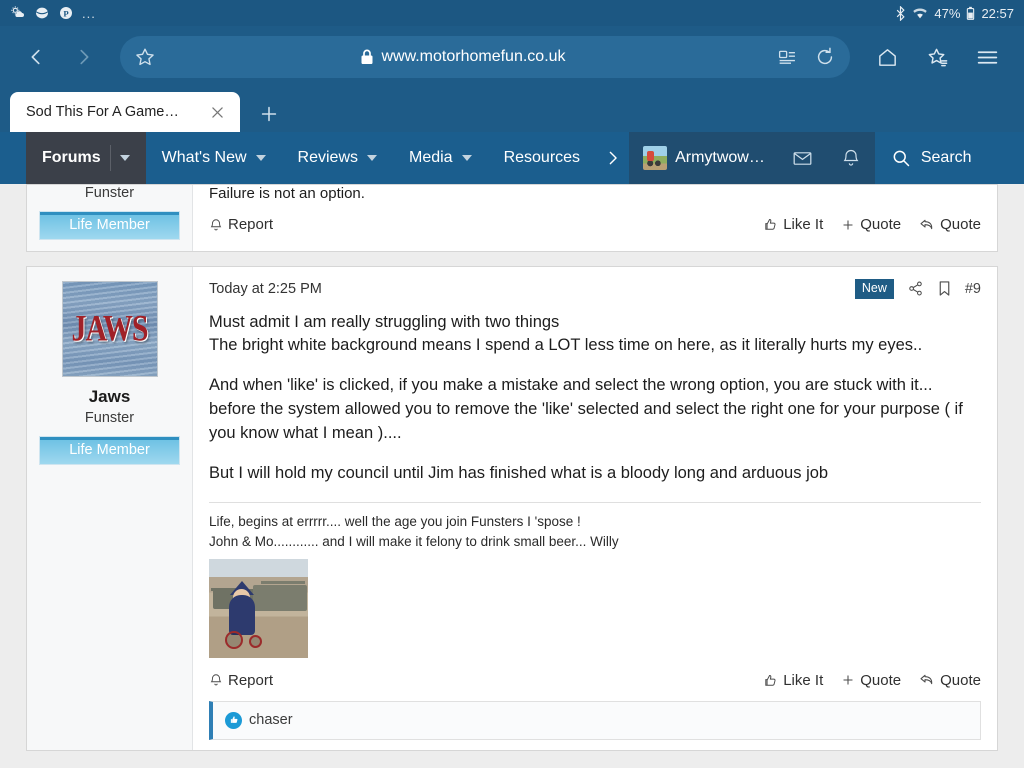 The height and width of the screenshot is (768, 1024). What do you see at coordinates (110, 508) in the screenshot?
I see `post-author-sidebar: JAWS Jaws Funster Life Member` at bounding box center [110, 508].